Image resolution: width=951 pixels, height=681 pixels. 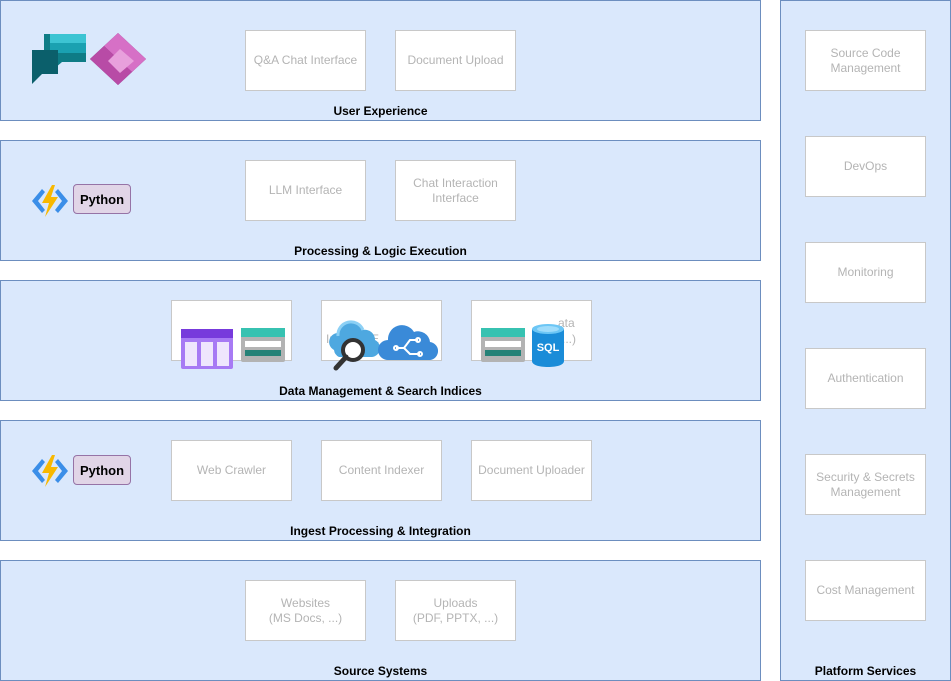 What do you see at coordinates (354, 340) in the screenshot?
I see `cognitive-search-icon` at bounding box center [354, 340].